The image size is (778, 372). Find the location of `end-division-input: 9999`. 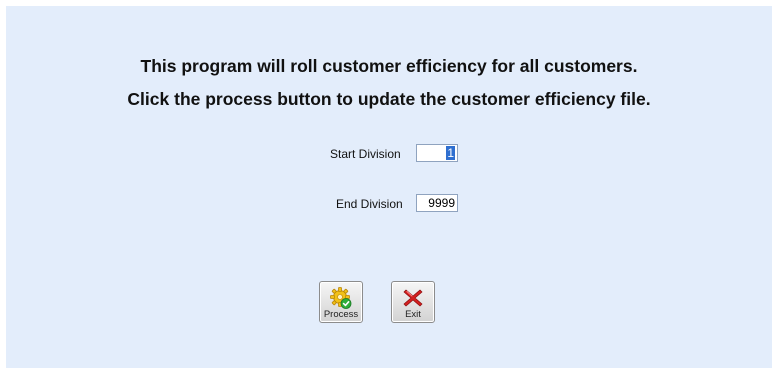

end-division-input: 9999 is located at coordinates (437, 203).